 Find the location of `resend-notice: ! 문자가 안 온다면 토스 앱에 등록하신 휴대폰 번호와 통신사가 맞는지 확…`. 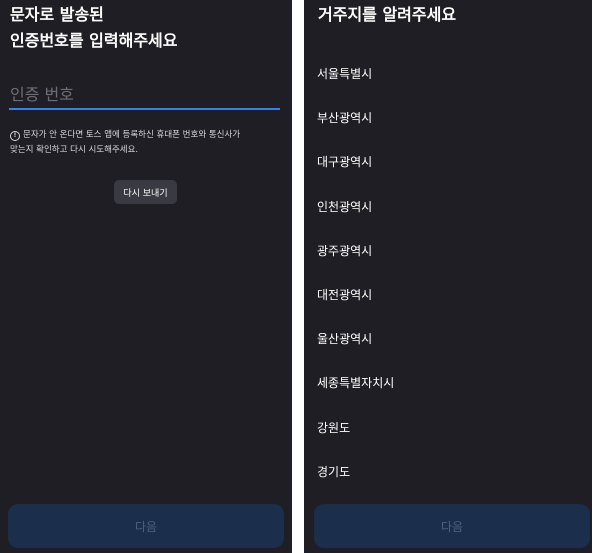

resend-notice: ! 문자가 안 온다면 토스 앱에 등록하신 휴대폰 번호와 통신사가 맞는지 확… is located at coordinates (146, 143).